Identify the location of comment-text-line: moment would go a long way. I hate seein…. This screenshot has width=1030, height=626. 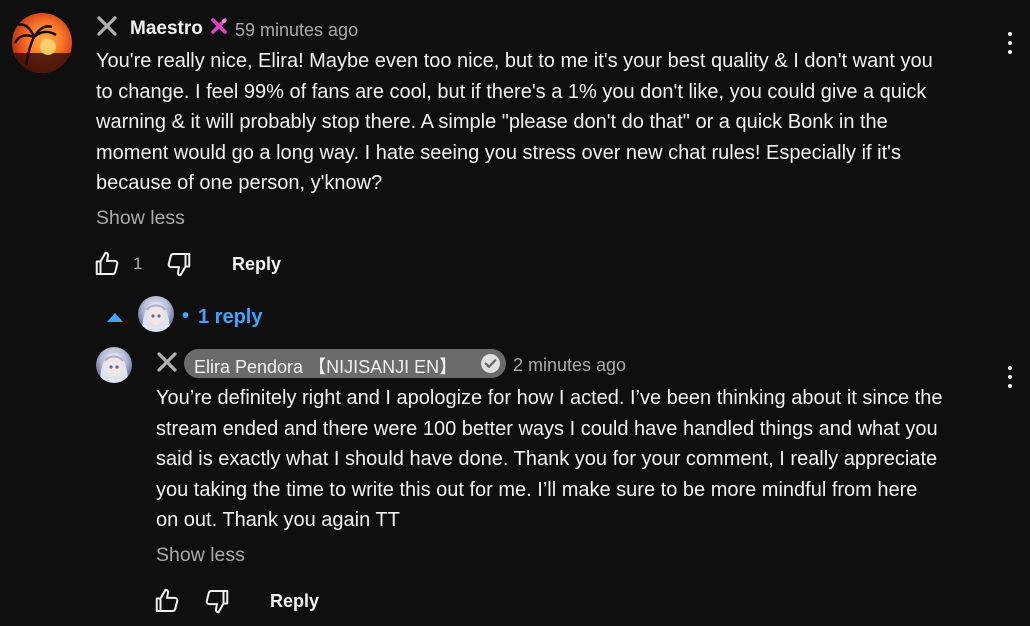
(498, 152).